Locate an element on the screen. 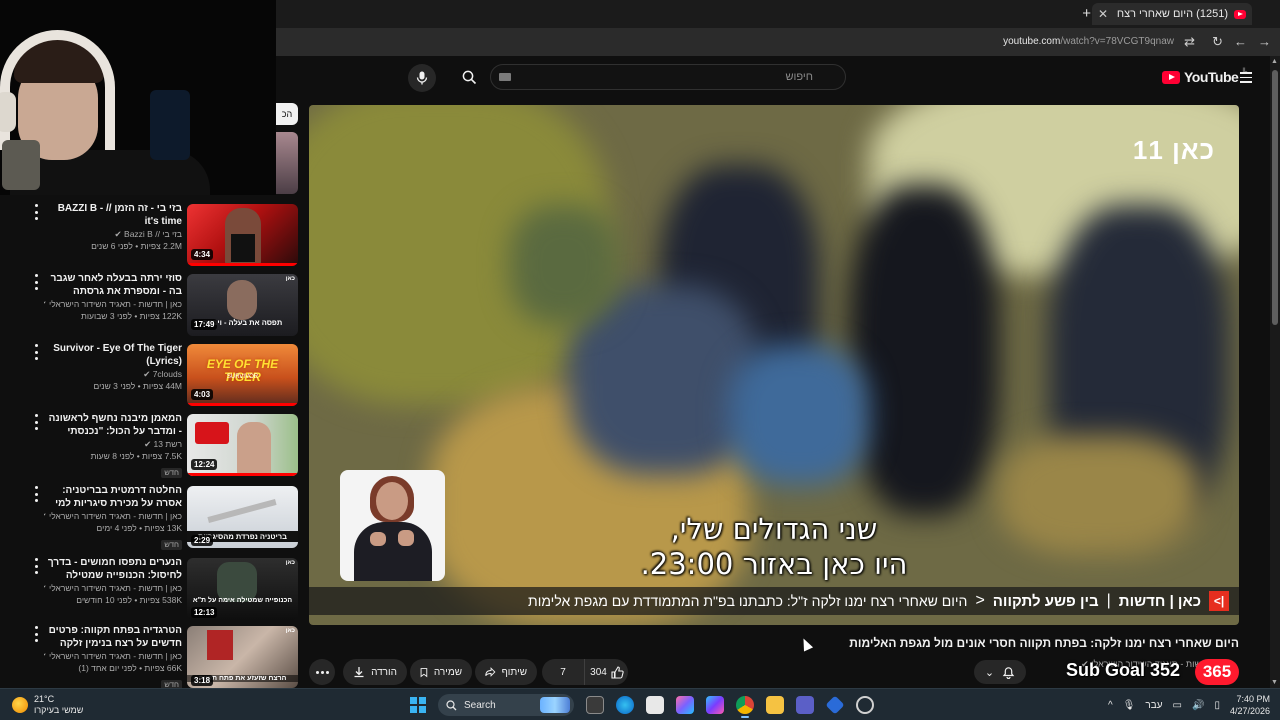  video-thumbnail: בריטניה נפרדת מהסיגריות 2:29 is located at coordinates (242, 517).